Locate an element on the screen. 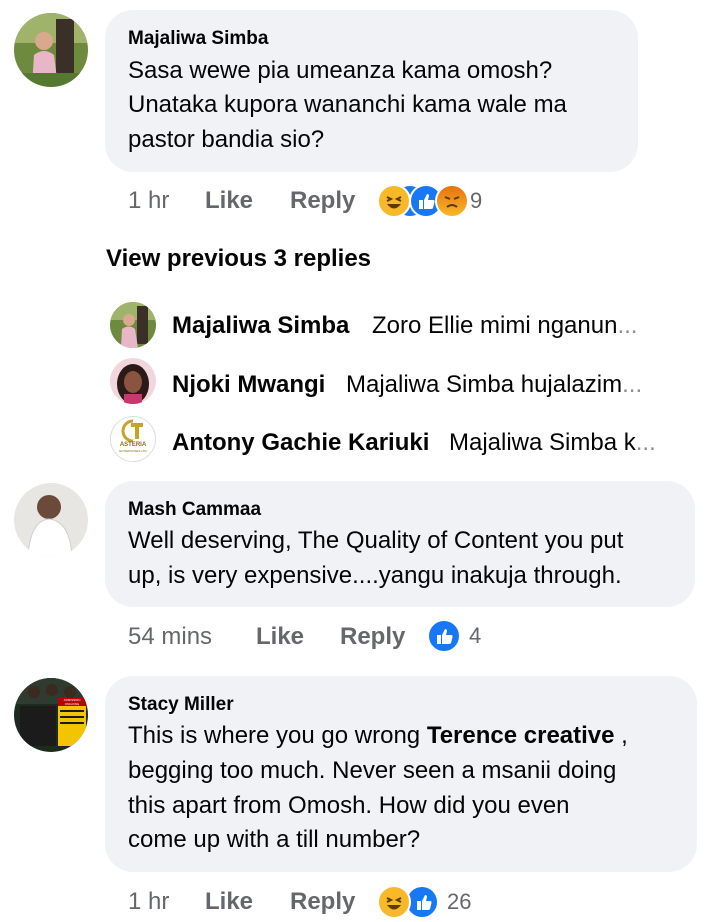  reply-preview-text: Majaliwa Simba hujalazim is located at coordinates (484, 384).